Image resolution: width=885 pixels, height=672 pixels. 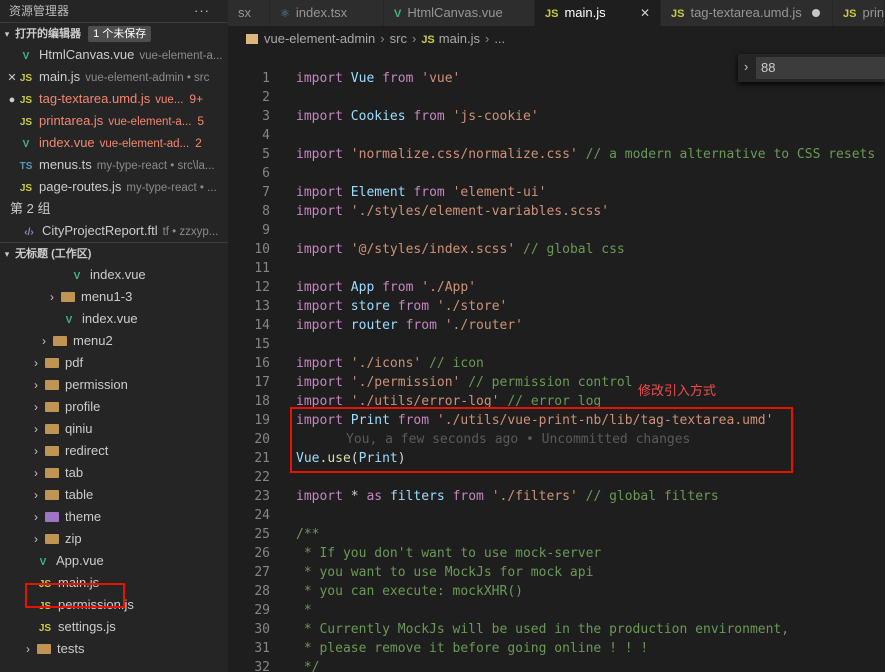 I want to click on tree-item-redirect: › redirect, so click(x=114, y=451).